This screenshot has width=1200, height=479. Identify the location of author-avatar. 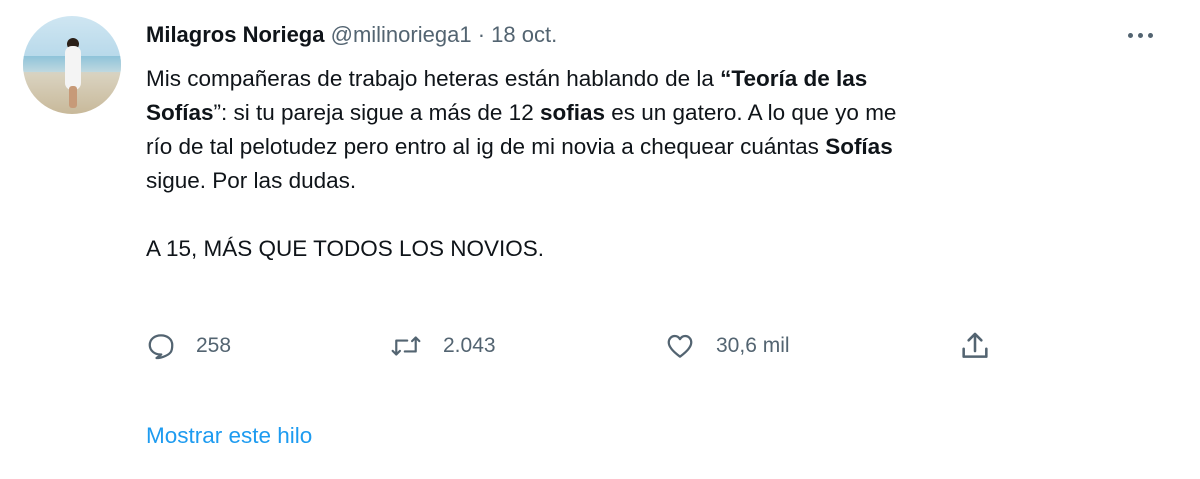
(72, 65).